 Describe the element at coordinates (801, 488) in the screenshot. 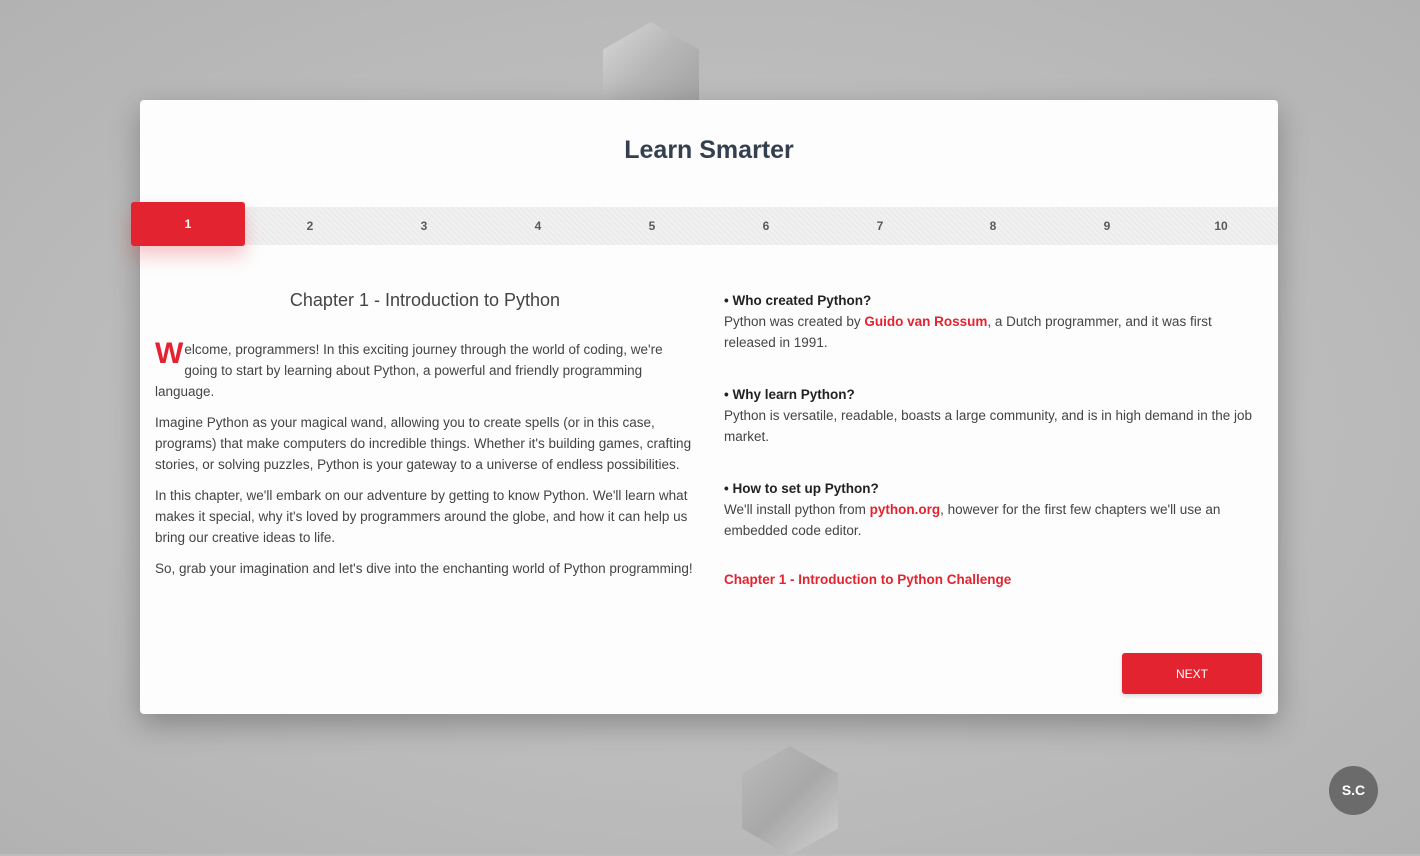

I see `faq-question: • How to set up Python?` at that location.